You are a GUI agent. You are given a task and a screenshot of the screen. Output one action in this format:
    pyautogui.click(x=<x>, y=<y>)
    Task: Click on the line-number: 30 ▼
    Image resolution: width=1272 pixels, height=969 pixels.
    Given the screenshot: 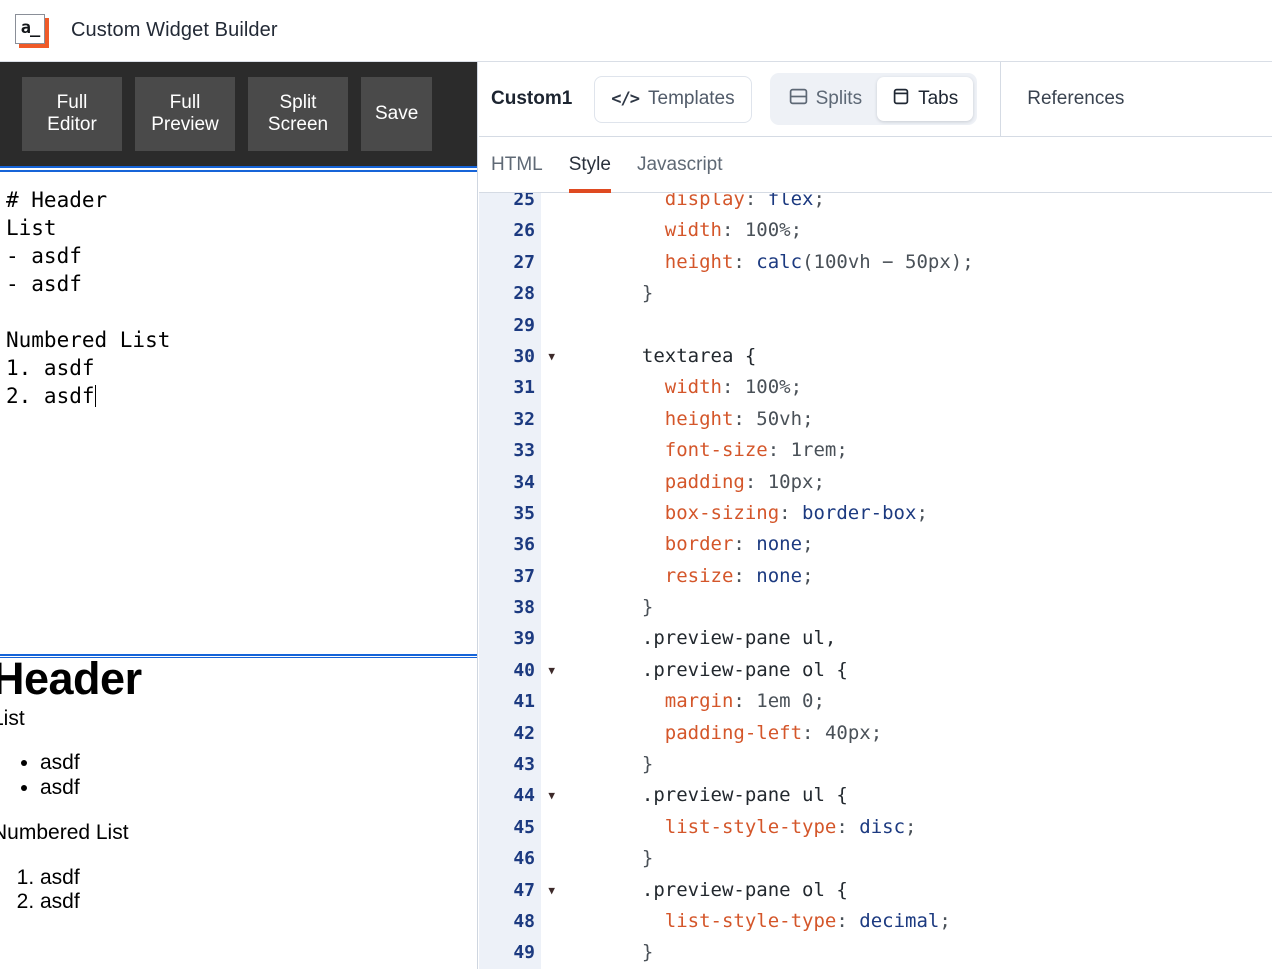 What is the action you would take?
    pyautogui.click(x=517, y=356)
    